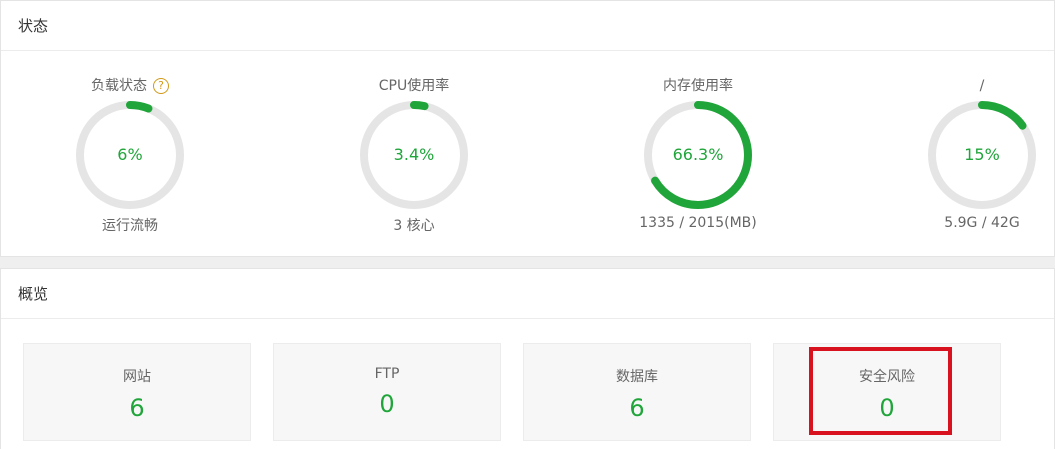 This screenshot has width=1055, height=449. Describe the element at coordinates (698, 223) in the screenshot. I see `gauge-memory-sub: 1335 / 2015(MB)` at that location.